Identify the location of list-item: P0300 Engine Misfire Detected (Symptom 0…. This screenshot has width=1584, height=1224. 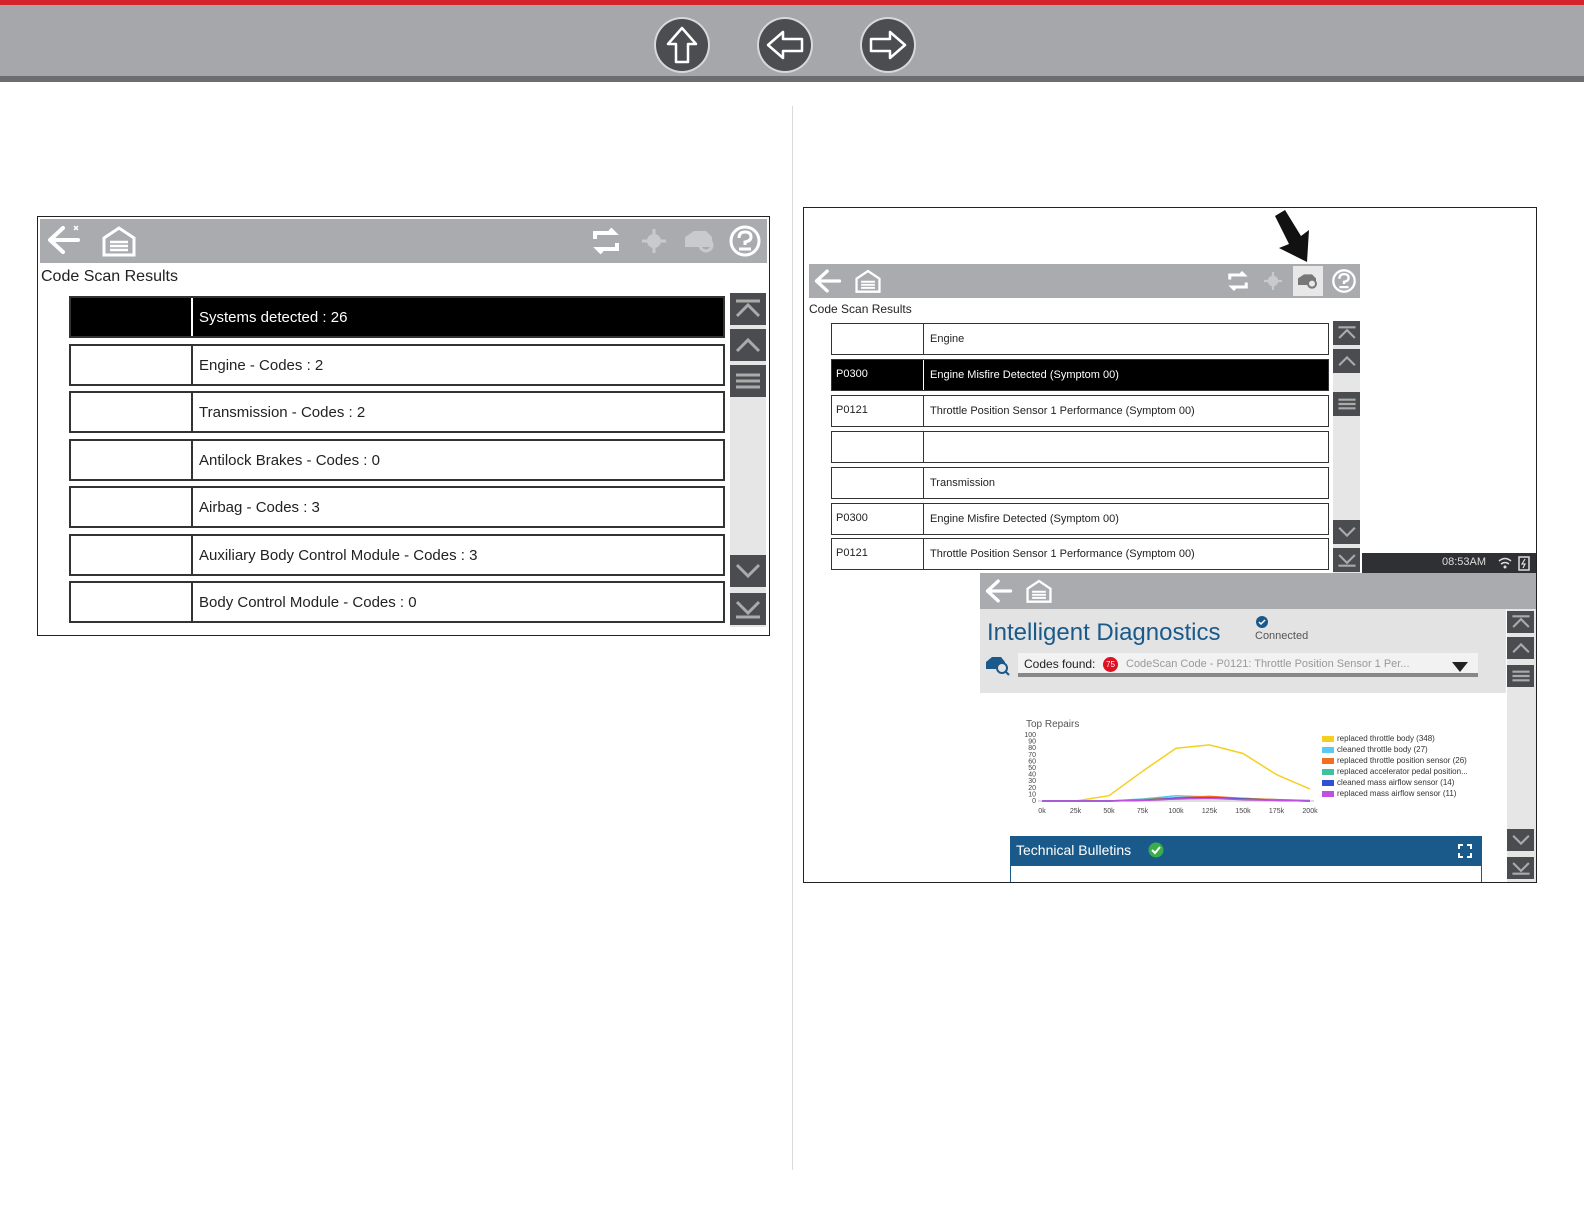
(1080, 519).